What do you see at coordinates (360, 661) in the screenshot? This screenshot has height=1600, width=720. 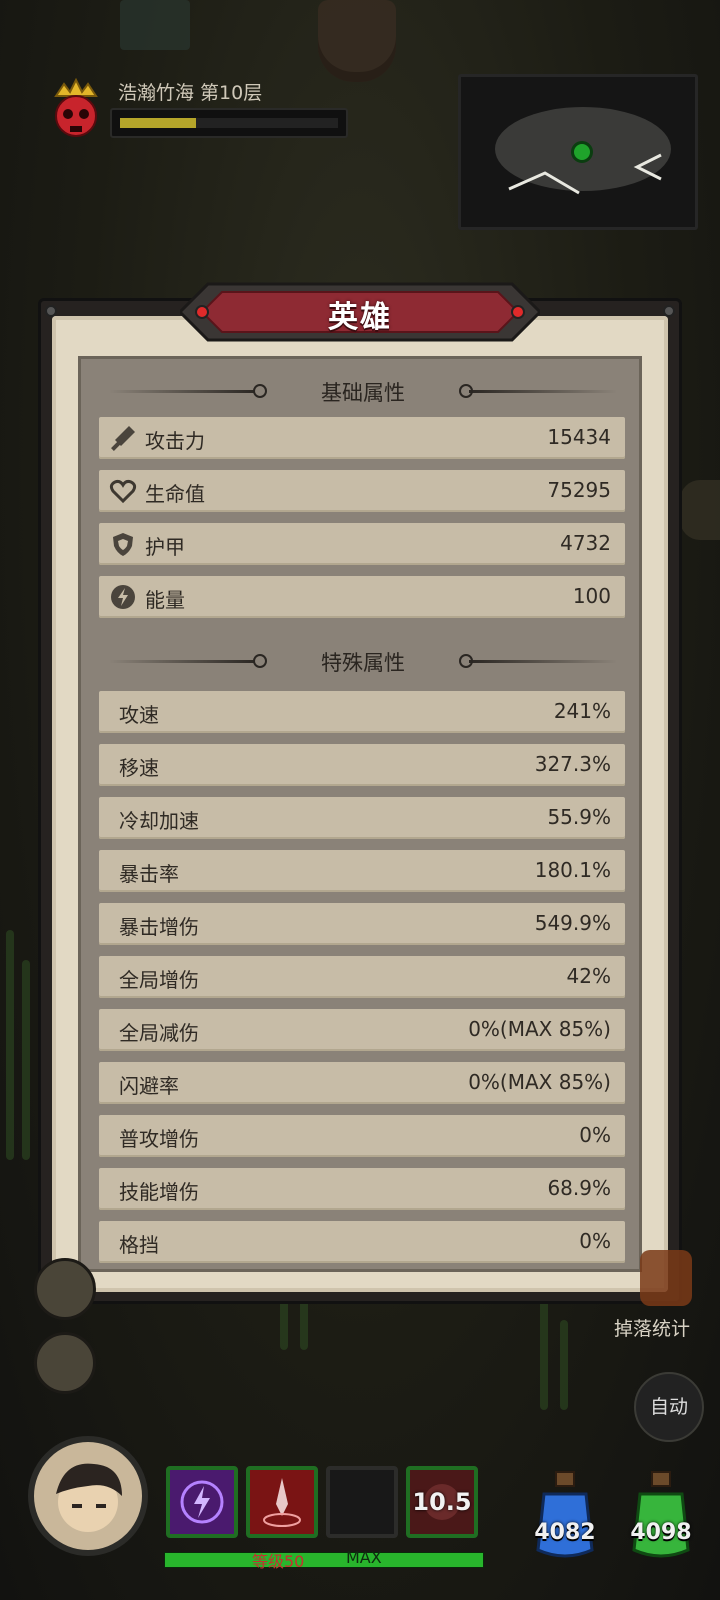 I see `special-stats-header: 特殊属性` at bounding box center [360, 661].